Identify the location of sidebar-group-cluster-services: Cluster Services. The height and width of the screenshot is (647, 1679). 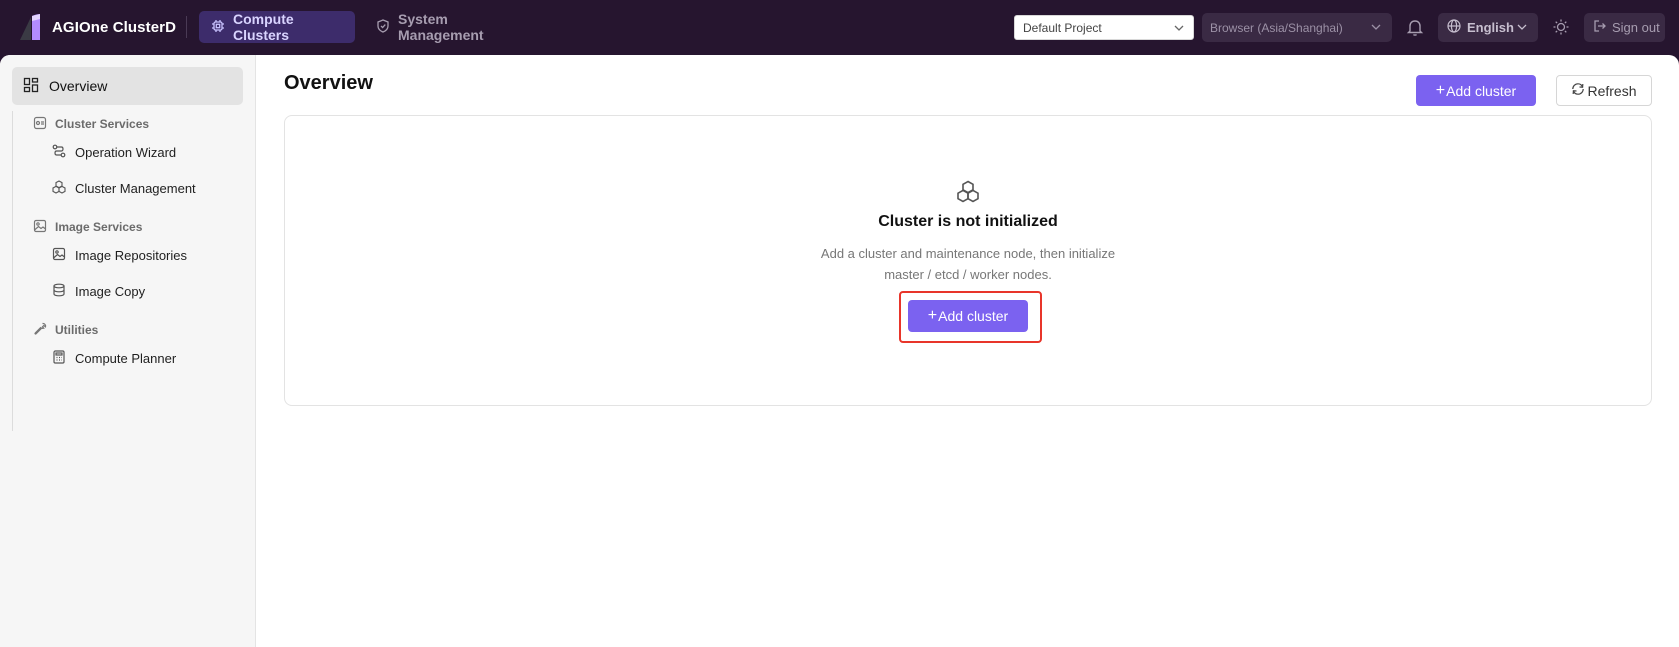
(91, 124).